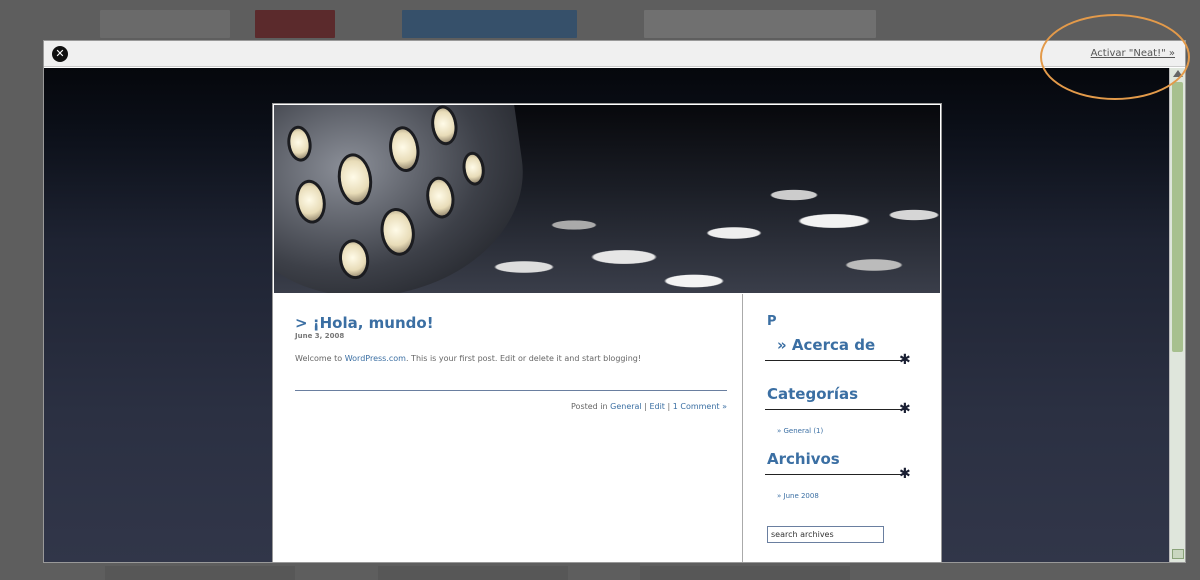 This screenshot has height=580, width=1200. Describe the element at coordinates (742, 428) in the screenshot. I see `content-sidebar-divider` at that location.